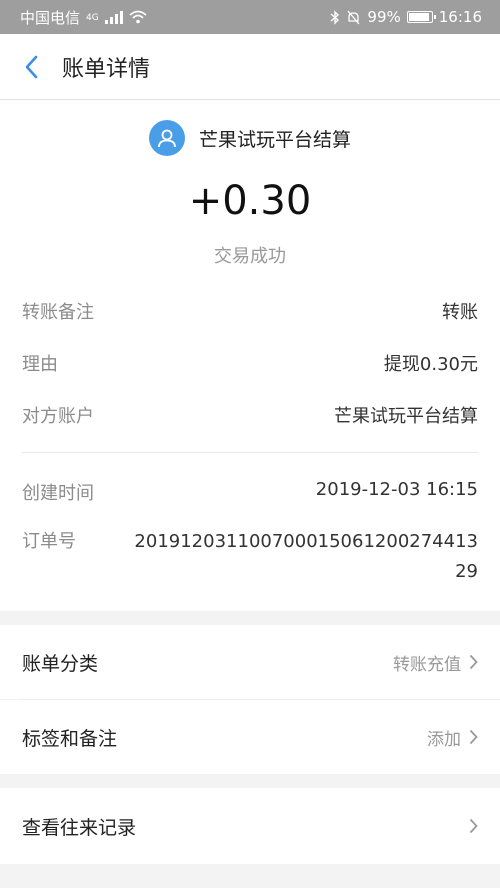 The image size is (500, 888). I want to click on menu-label: 标签和备注, so click(70, 738).